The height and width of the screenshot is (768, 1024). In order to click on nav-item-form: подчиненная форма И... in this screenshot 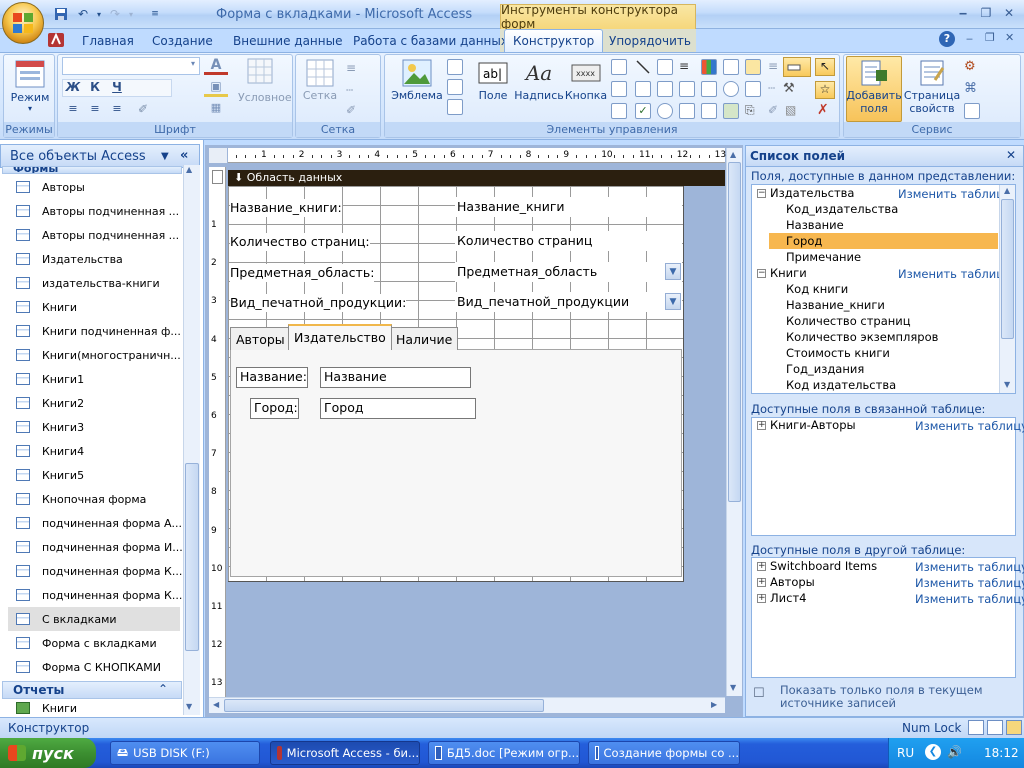, I will do `click(95, 547)`.